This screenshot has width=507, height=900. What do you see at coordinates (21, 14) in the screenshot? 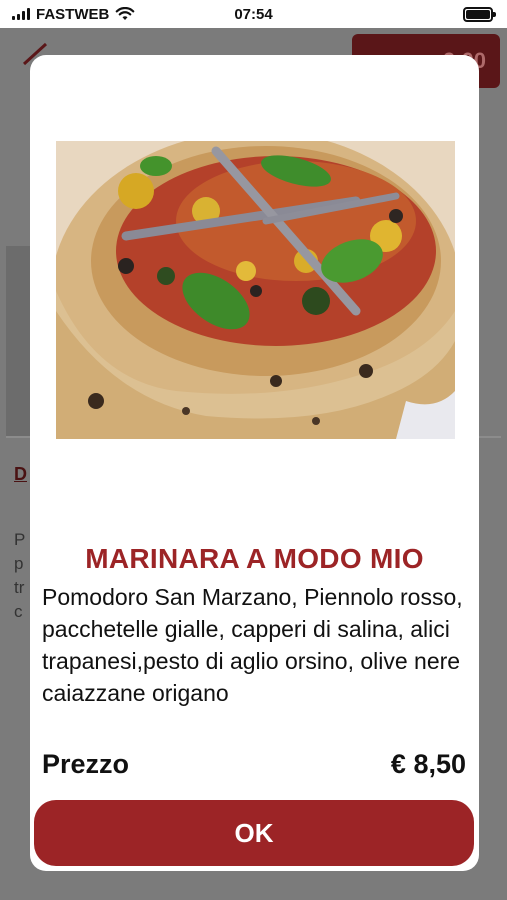
I see `signal-icon` at bounding box center [21, 14].